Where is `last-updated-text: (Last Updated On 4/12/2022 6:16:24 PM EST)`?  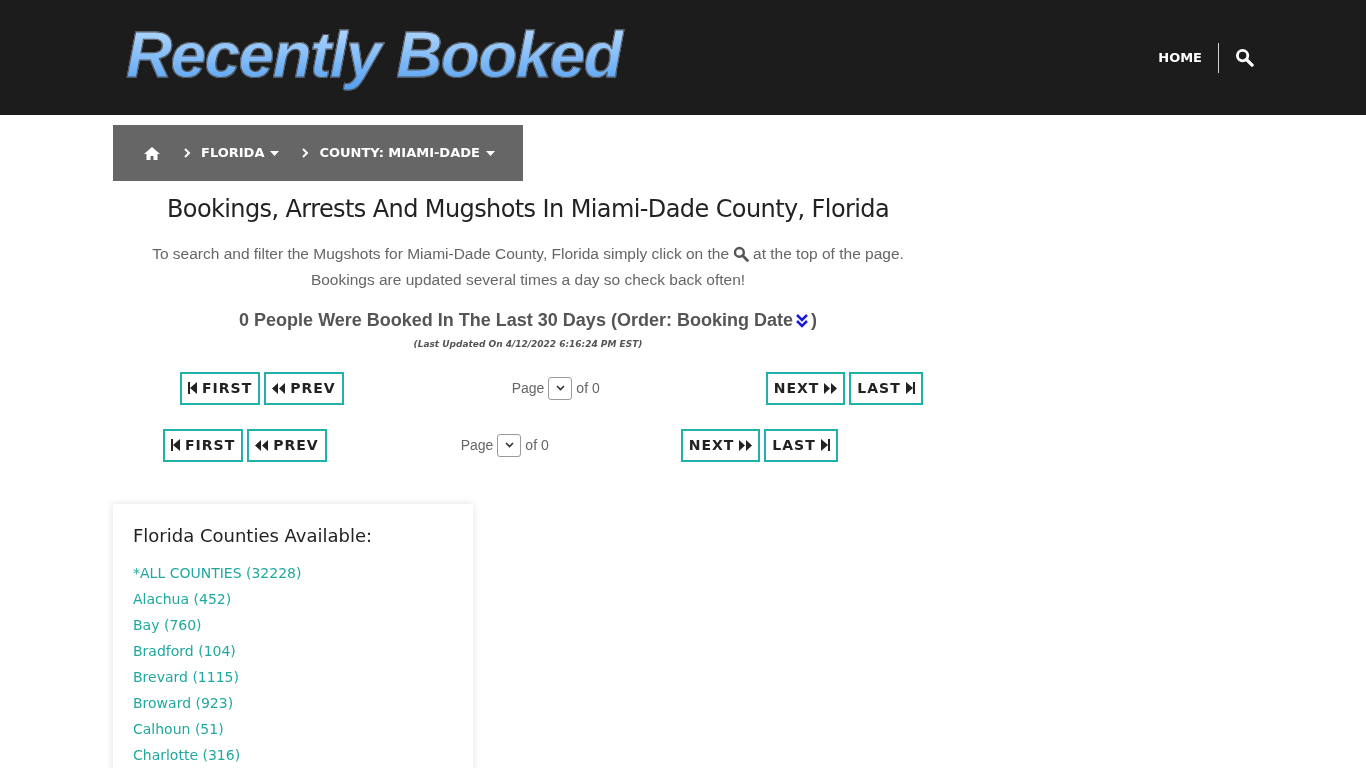
last-updated-text: (Last Updated On 4/12/2022 6:16:24 PM EST) is located at coordinates (528, 344).